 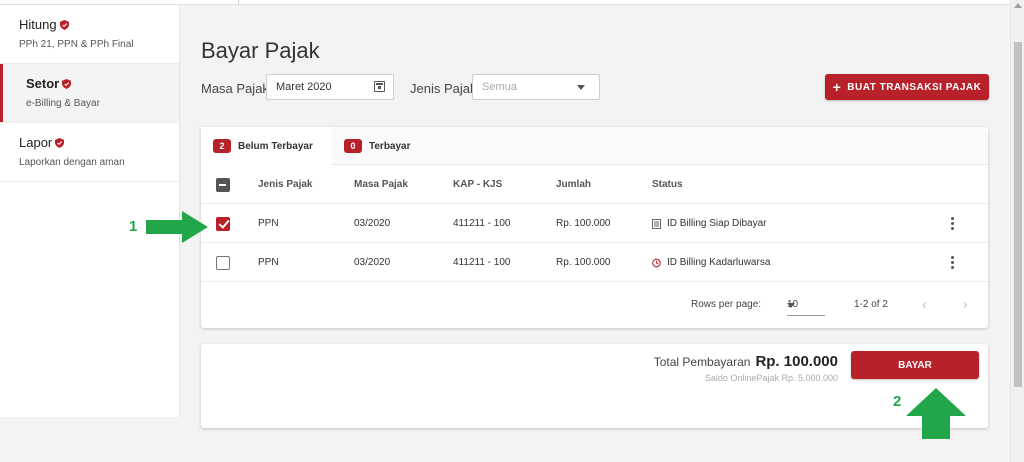 I want to click on sidebar-item-hitung: Hitung PPh 21, PPN & PPh Final, so click(x=89, y=34).